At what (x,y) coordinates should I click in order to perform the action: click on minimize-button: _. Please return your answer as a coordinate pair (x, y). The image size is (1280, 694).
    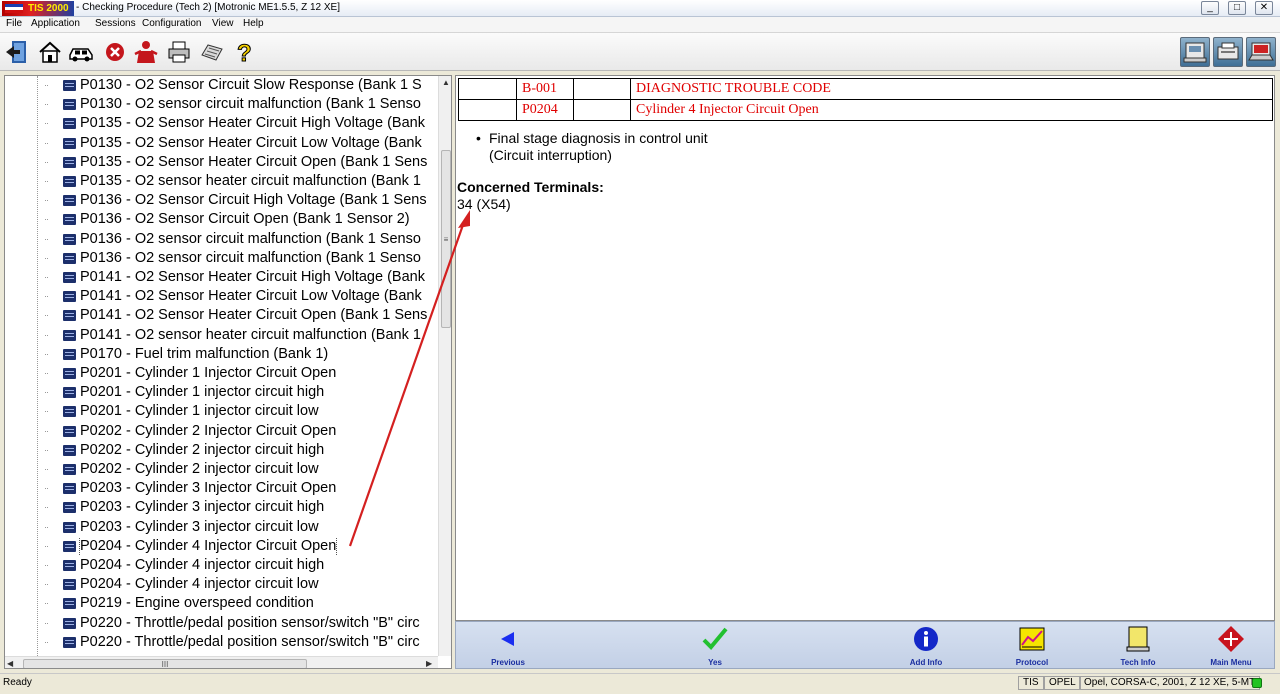
    Looking at the image, I should click on (1210, 8).